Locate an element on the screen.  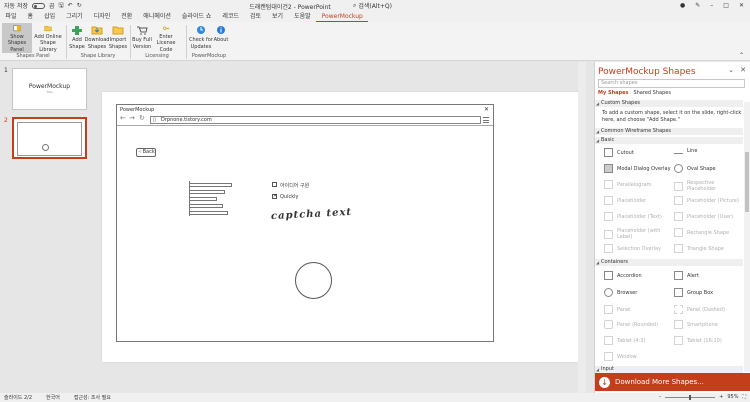
tab-file: 파일 is located at coordinates (11, 17).